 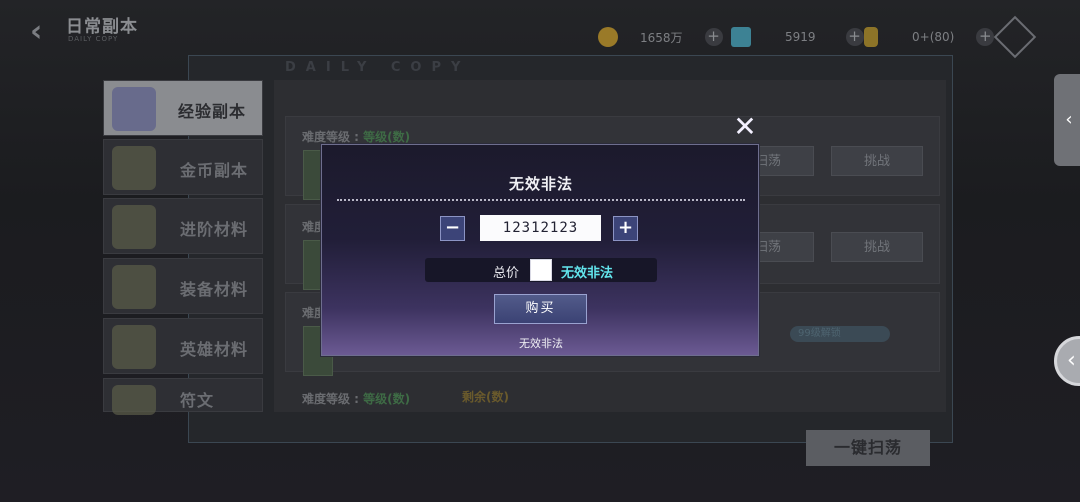 What do you see at coordinates (452, 228) in the screenshot?
I see `decrease-quantity-button: −` at bounding box center [452, 228].